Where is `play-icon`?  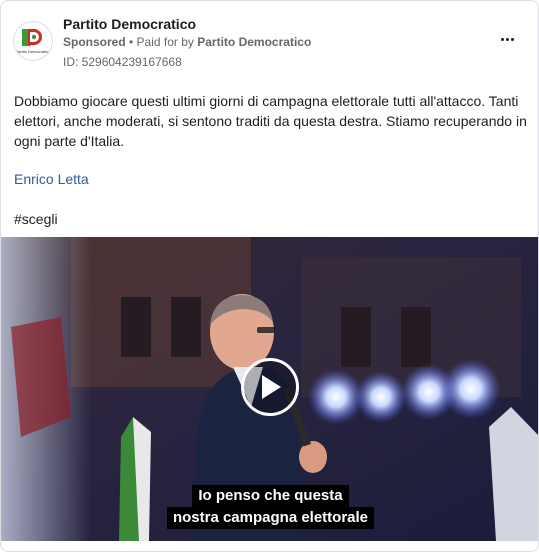 play-icon is located at coordinates (271, 387).